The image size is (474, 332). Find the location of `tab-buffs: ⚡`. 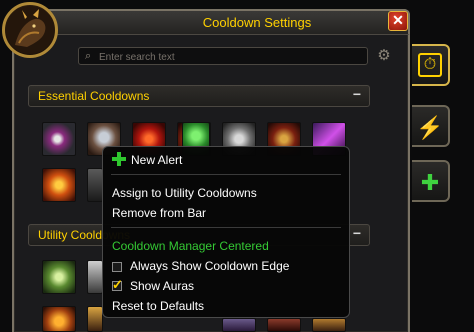

tab-buffs: ⚡ is located at coordinates (431, 126).